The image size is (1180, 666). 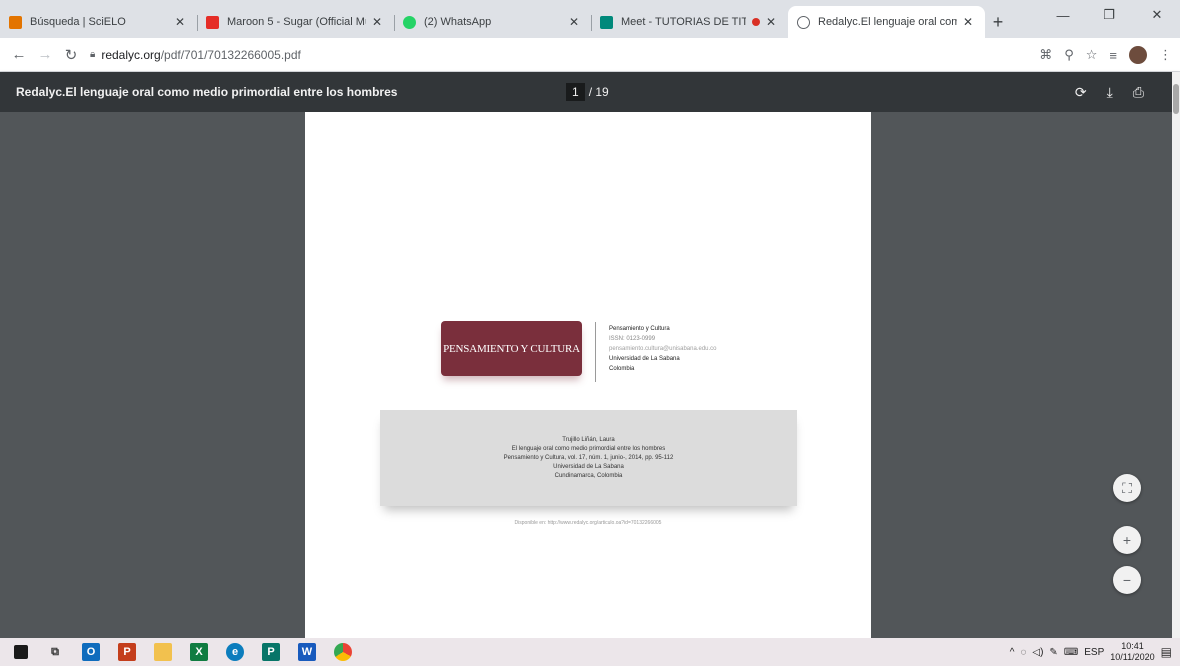 What do you see at coordinates (1071, 652) in the screenshot?
I see `keyboard-icon: ⌨` at bounding box center [1071, 652].